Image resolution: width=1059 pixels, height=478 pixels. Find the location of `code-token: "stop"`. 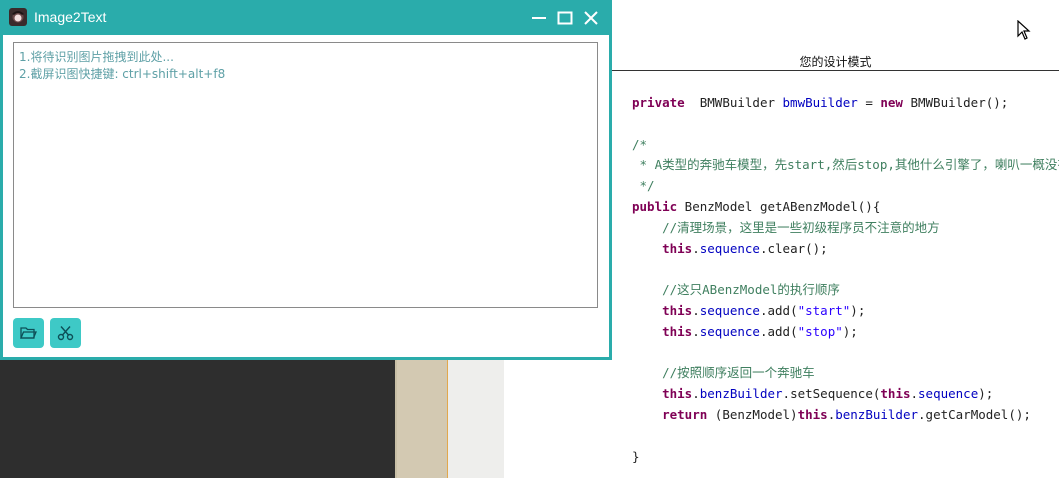

code-token: "stop" is located at coordinates (820, 331).